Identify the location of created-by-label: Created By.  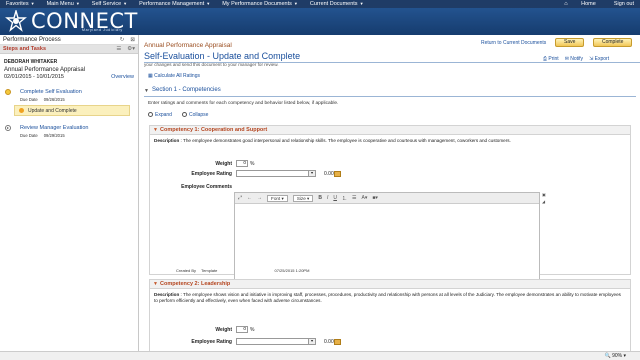
(186, 270).